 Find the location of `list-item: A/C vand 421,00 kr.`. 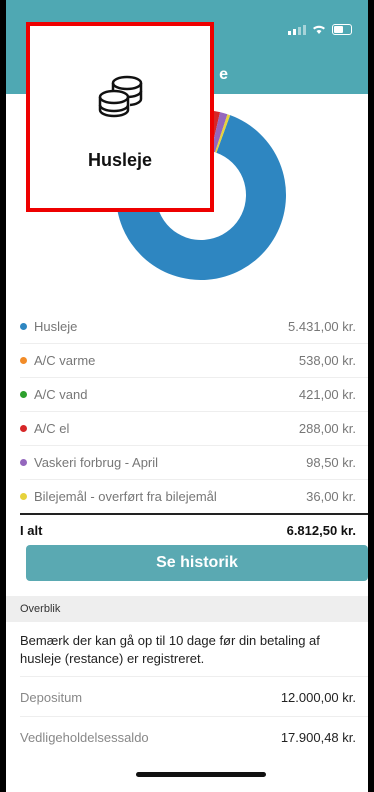

list-item: A/C vand 421,00 kr. is located at coordinates (194, 395).